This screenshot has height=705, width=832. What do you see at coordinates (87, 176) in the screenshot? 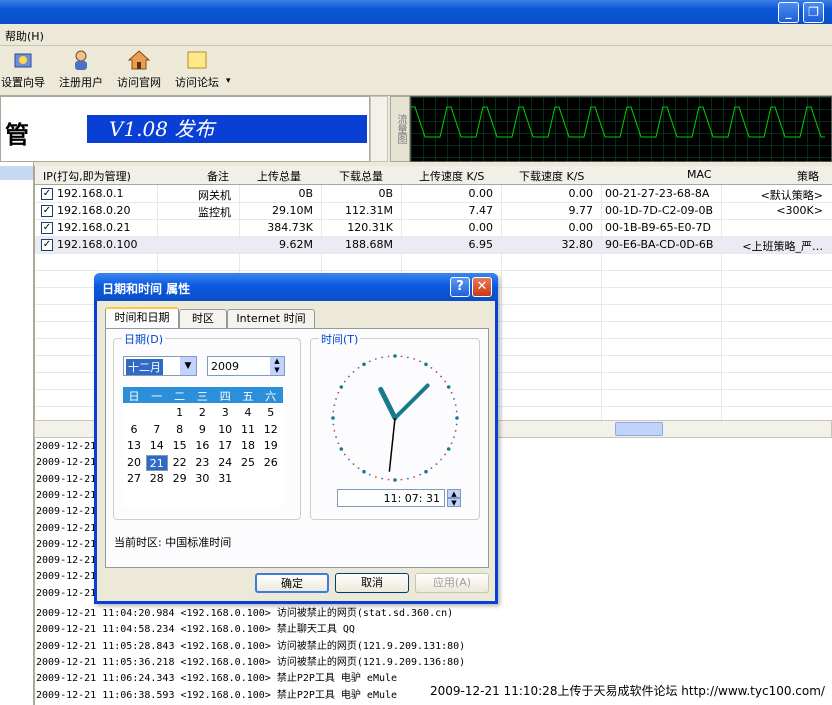
I see `col-ip: IP(打勾,即为管理)` at bounding box center [87, 176].